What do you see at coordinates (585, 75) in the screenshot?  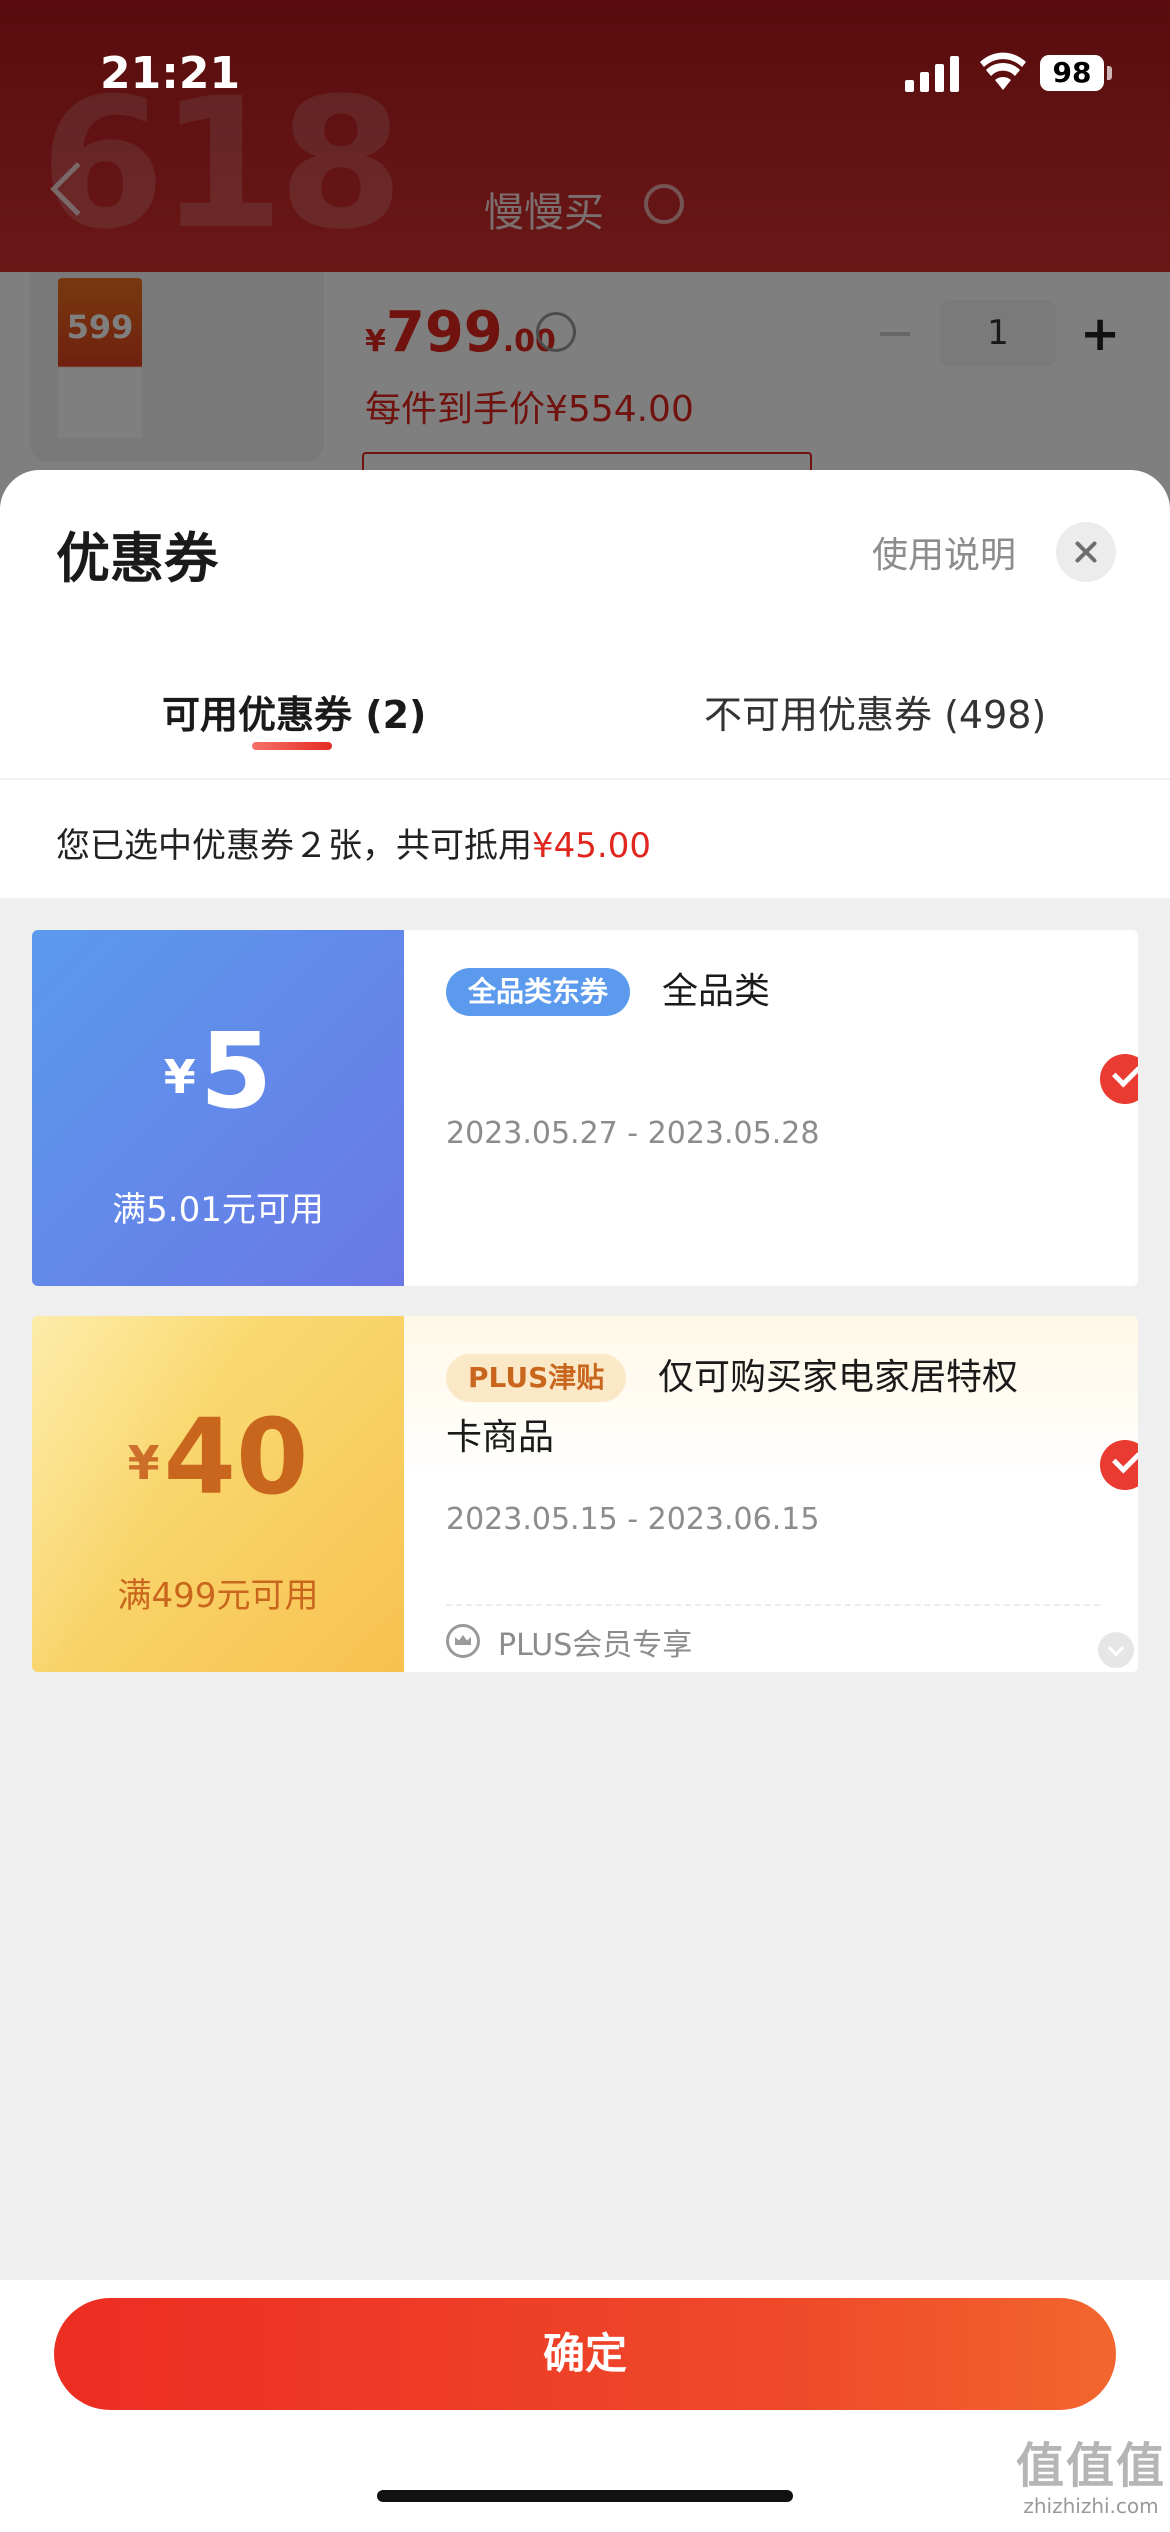 I see `status-bar: 21:21 98` at bounding box center [585, 75].